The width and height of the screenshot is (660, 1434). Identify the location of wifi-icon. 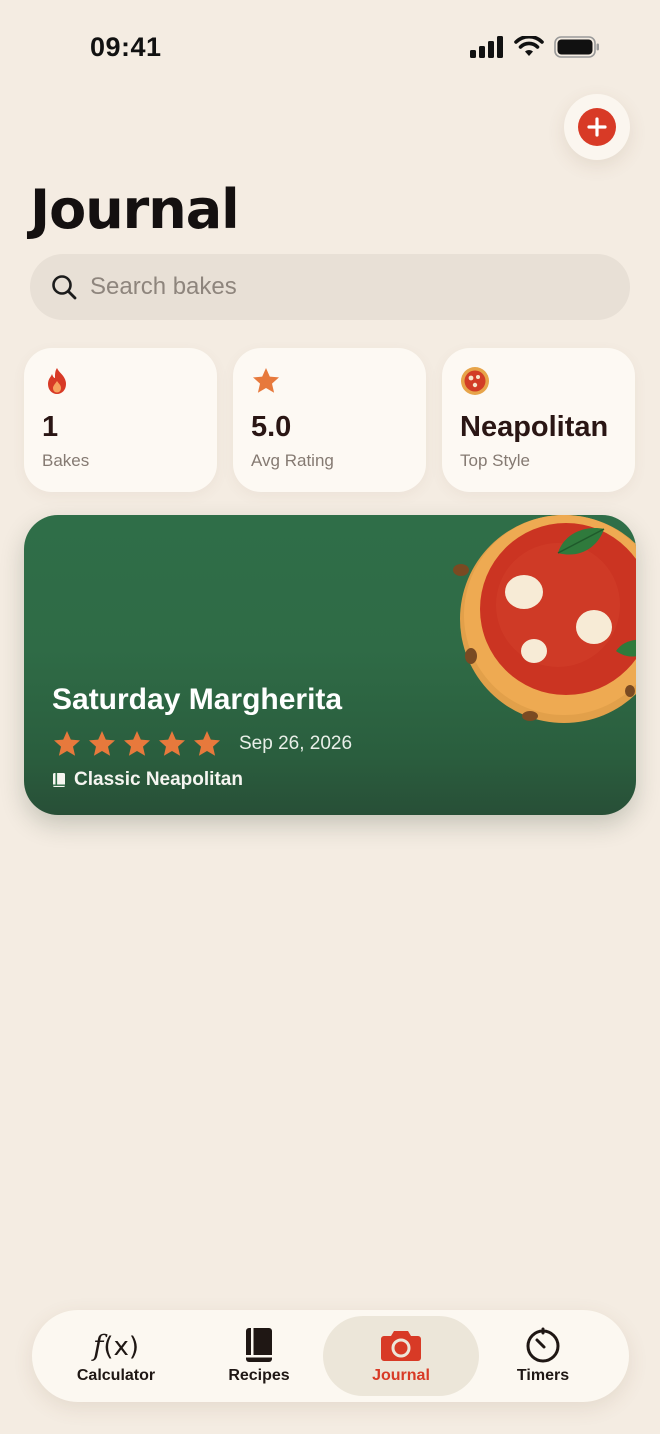
(529, 46).